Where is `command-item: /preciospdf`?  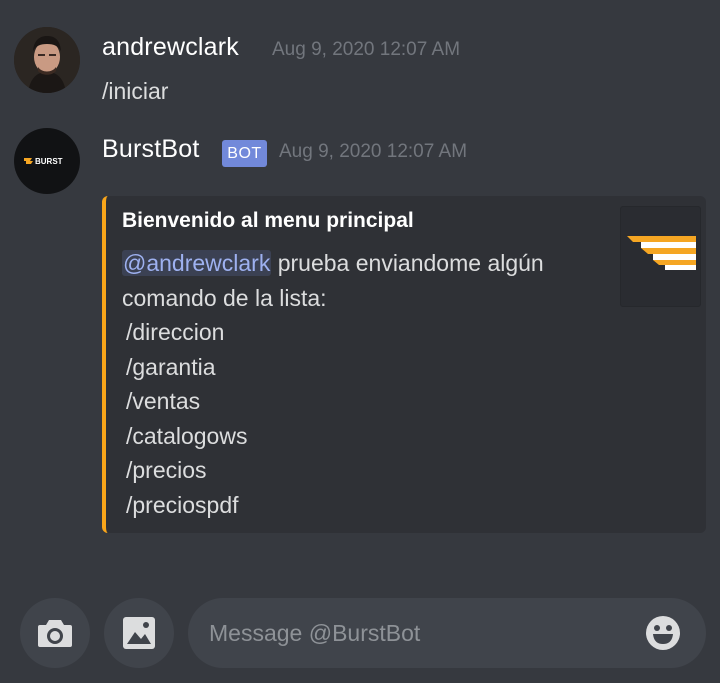 command-item: /preciospdf is located at coordinates (182, 504).